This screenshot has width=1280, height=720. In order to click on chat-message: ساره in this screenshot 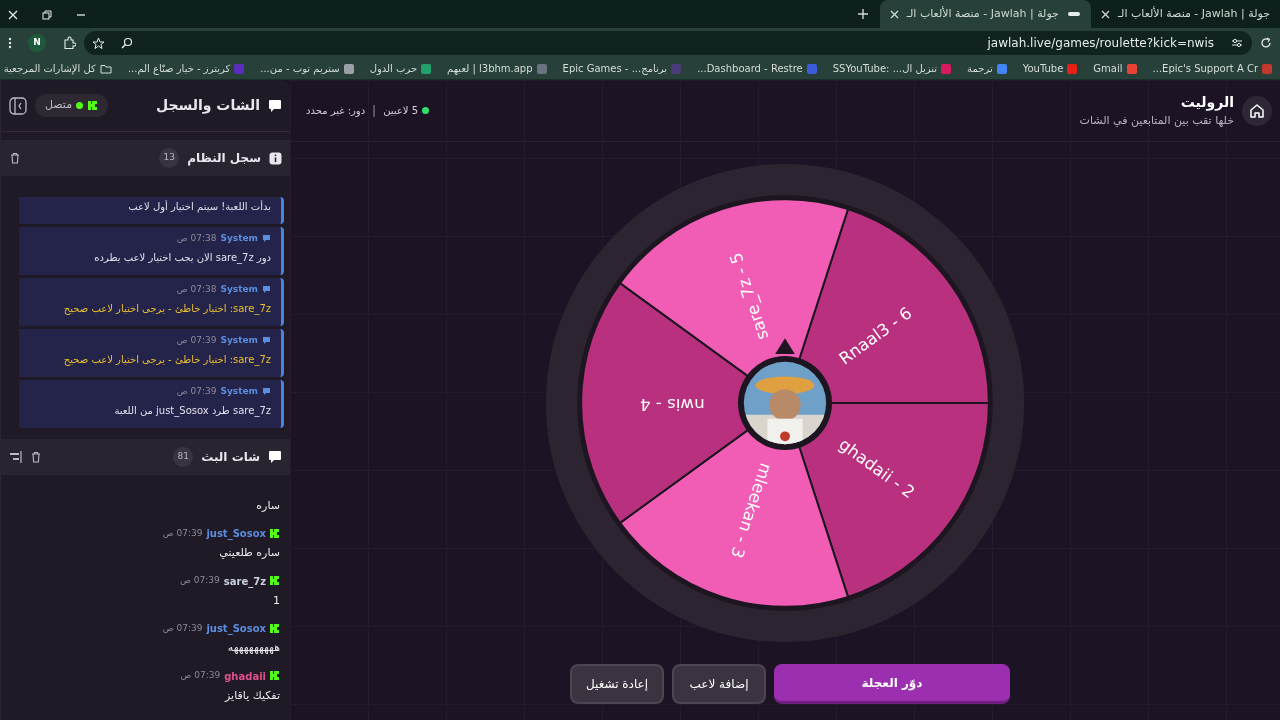, I will do `click(267, 505)`.